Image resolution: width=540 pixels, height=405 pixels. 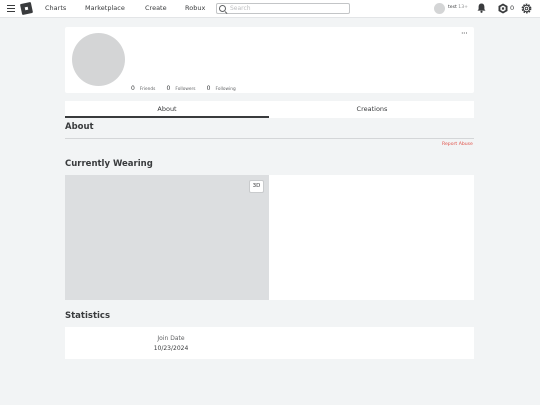 I want to click on search-icon, so click(x=222, y=8).